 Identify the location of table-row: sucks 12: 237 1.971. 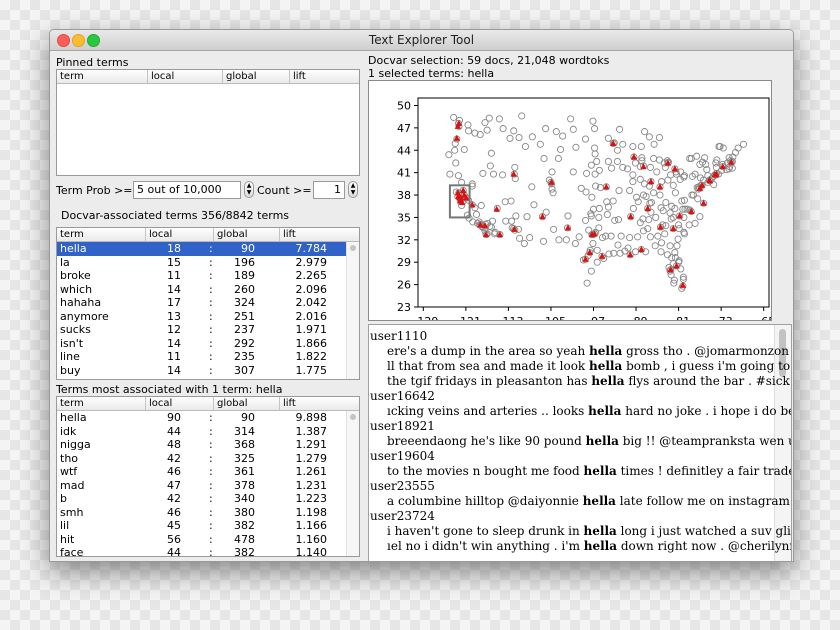
(208, 330).